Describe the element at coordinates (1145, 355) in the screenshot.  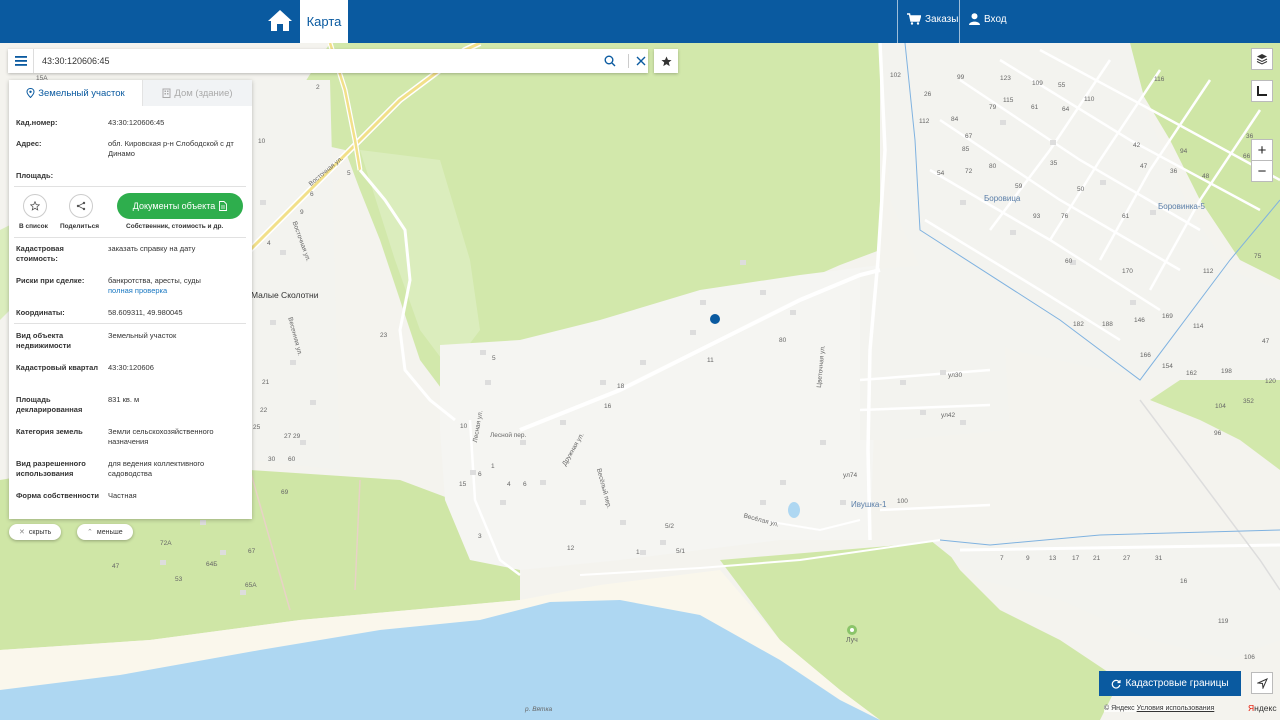
I see `house-number: 166` at that location.